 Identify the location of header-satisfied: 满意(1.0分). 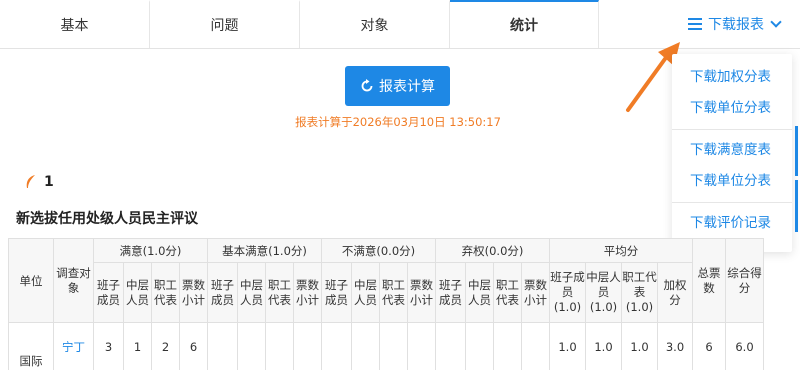
(150, 250).